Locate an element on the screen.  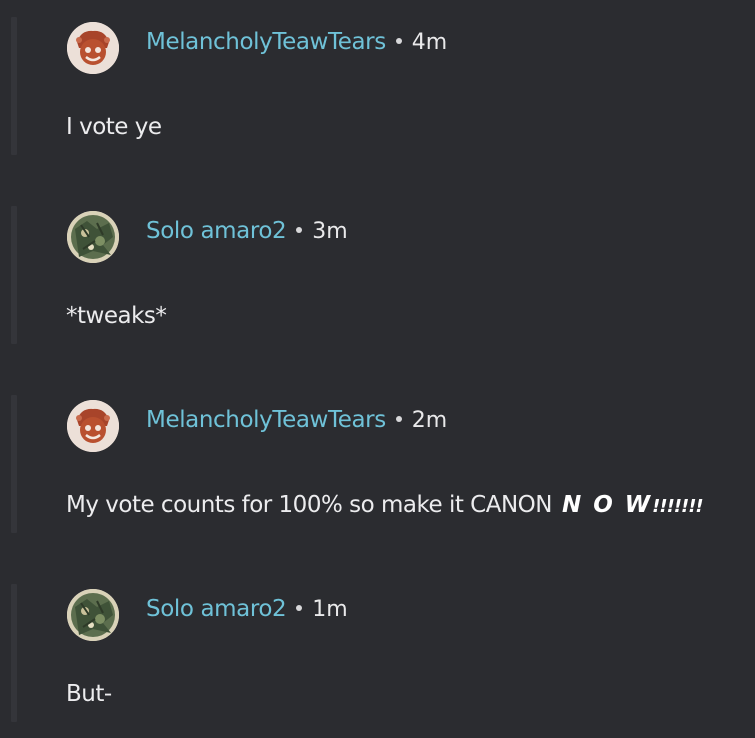
comment-text: *tweaks* is located at coordinates (116, 316).